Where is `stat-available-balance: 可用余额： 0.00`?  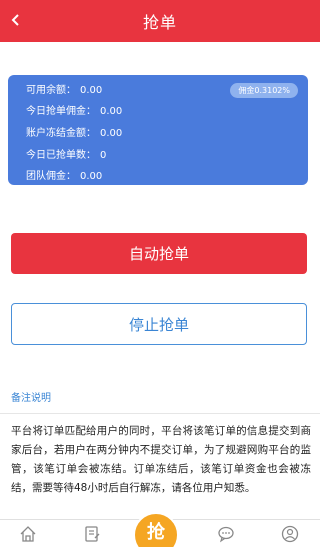
stat-available-balance: 可用余额： 0.00 is located at coordinates (64, 88).